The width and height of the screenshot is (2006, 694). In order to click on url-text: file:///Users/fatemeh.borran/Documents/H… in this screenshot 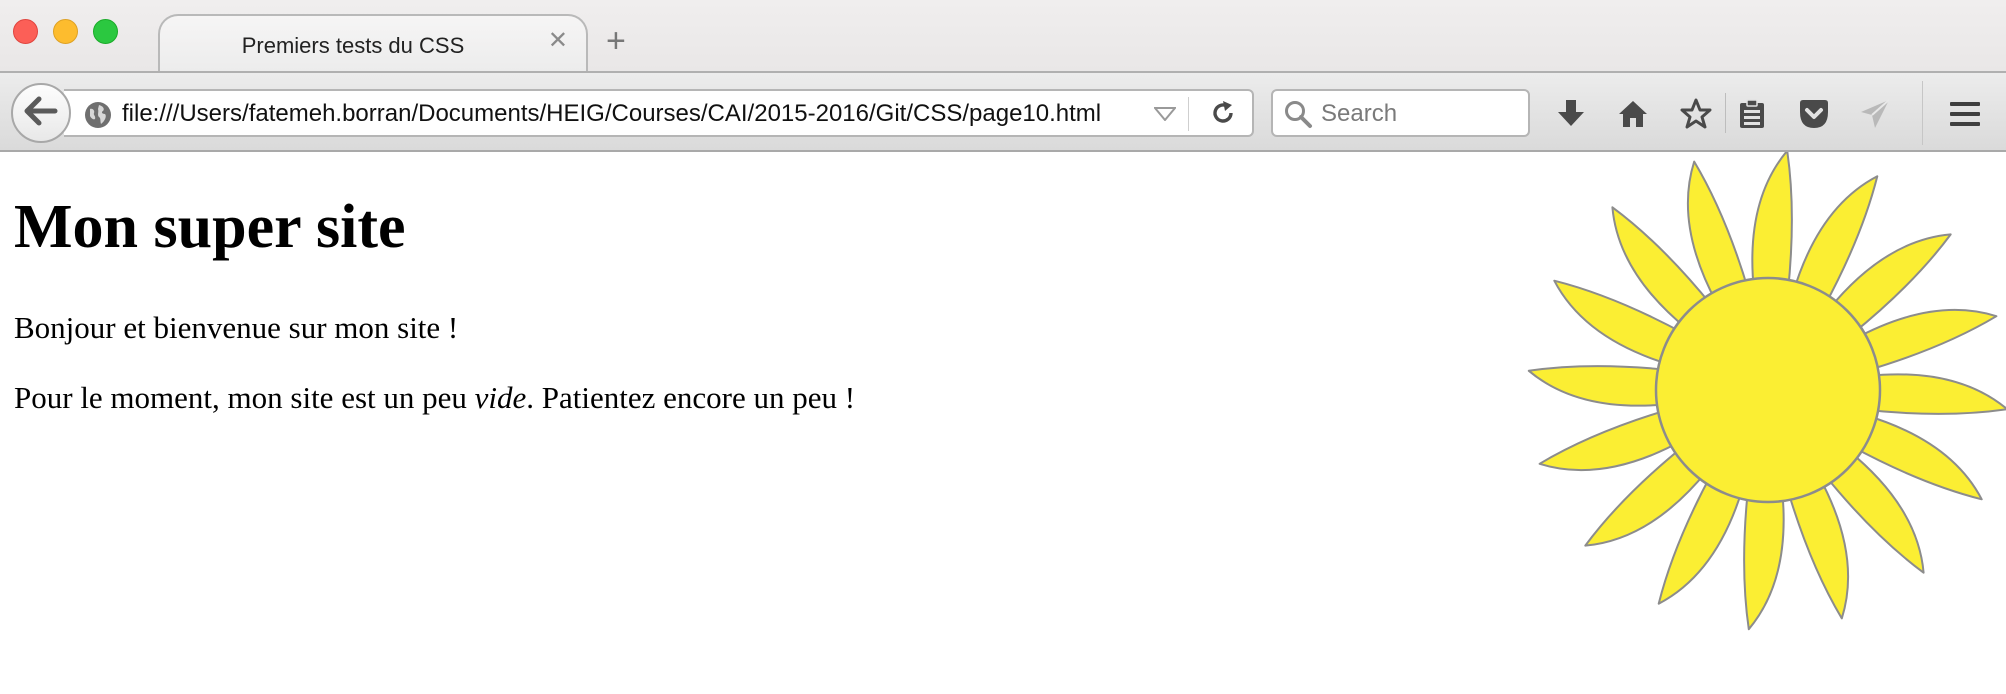, I will do `click(611, 114)`.